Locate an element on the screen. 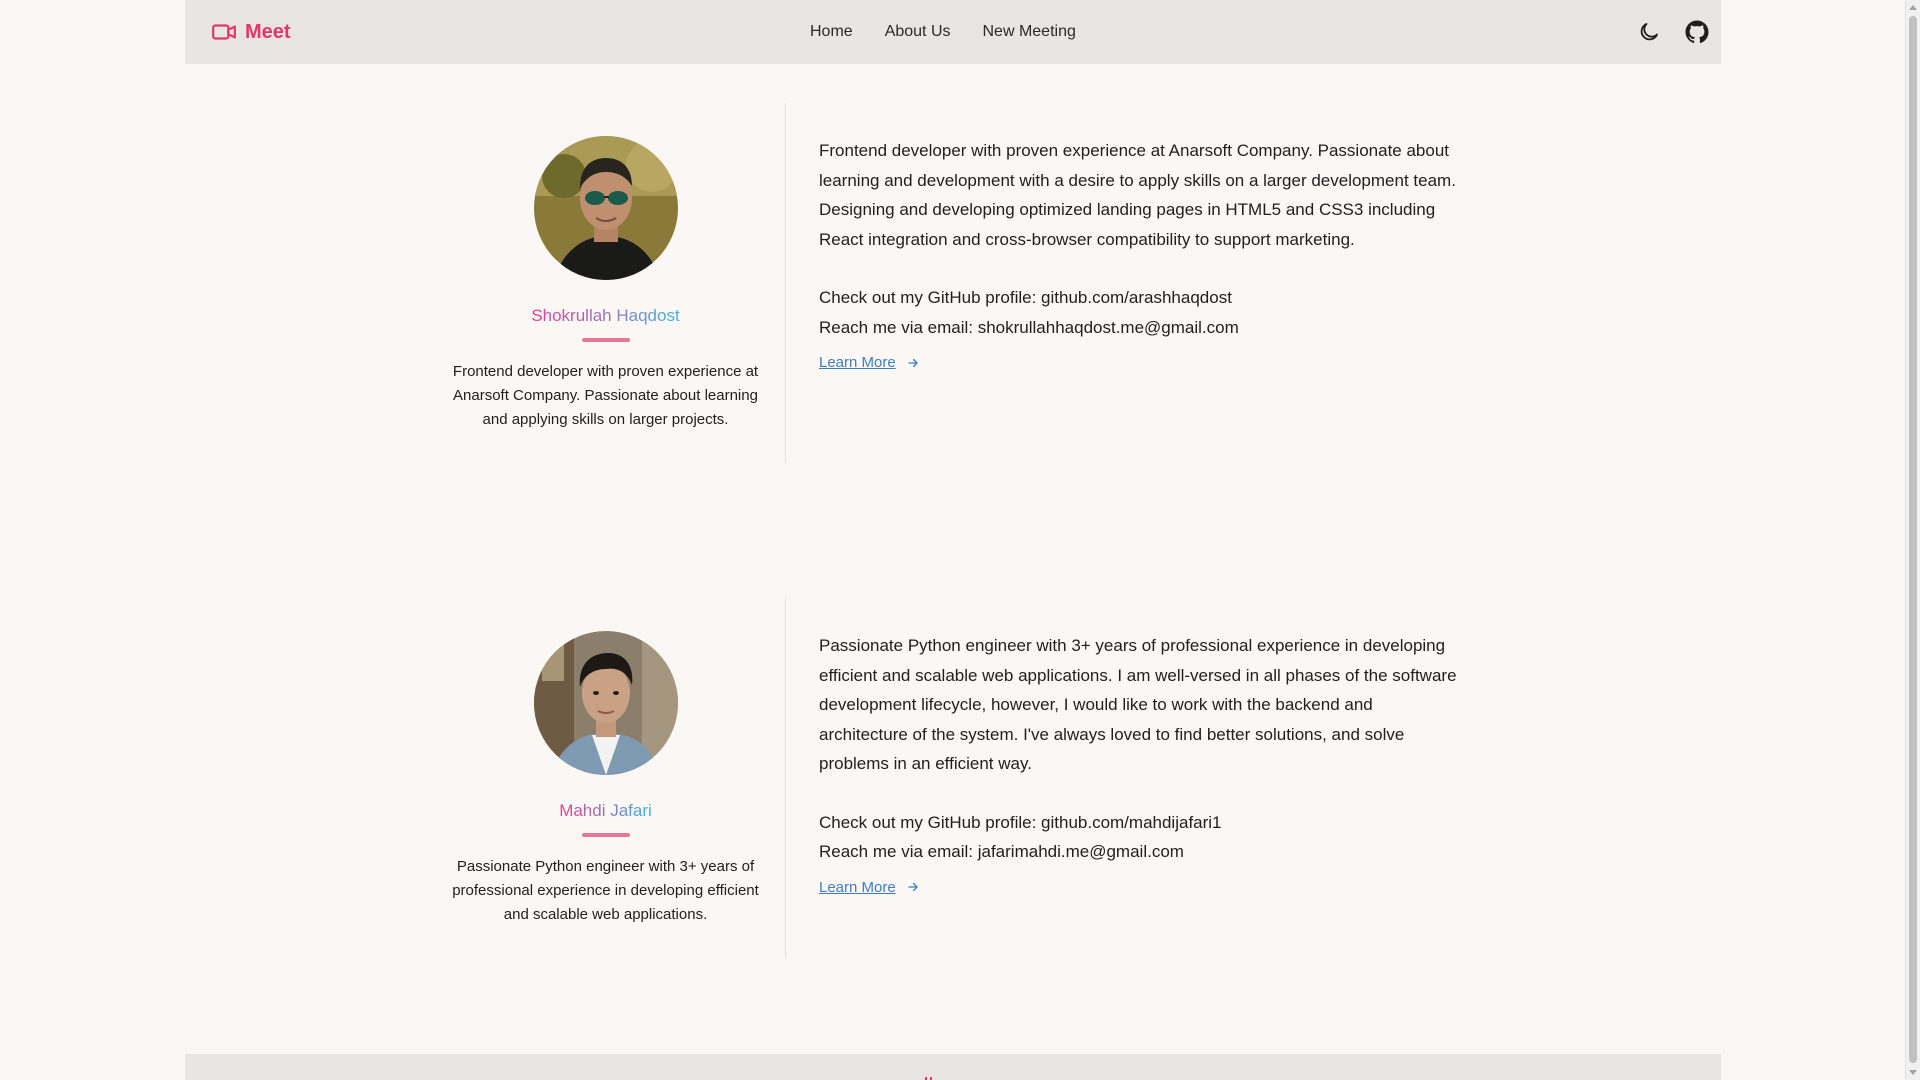  header-actions is located at coordinates (1673, 32).